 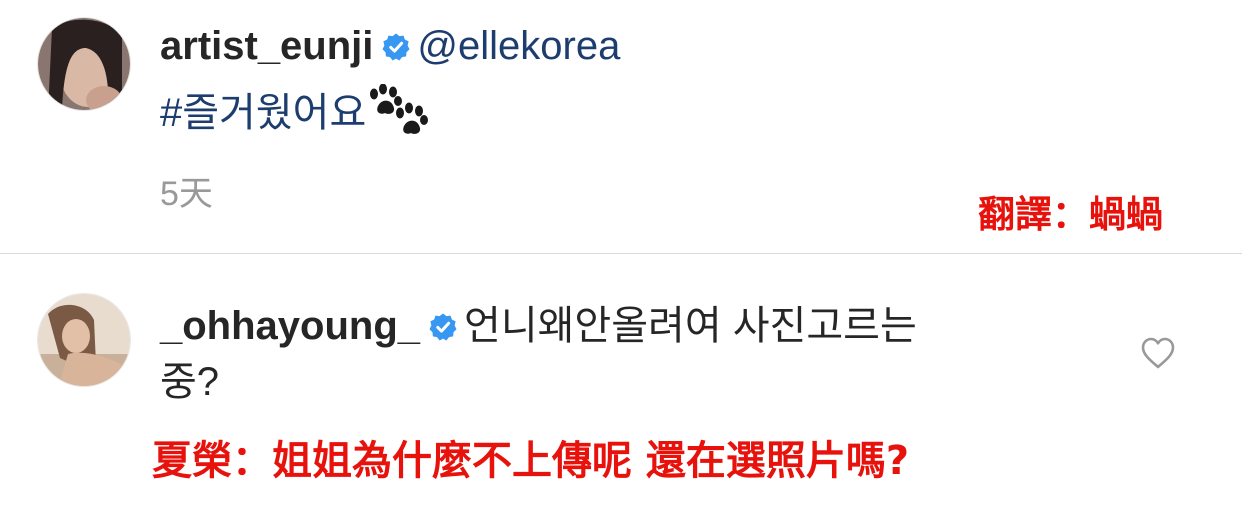 What do you see at coordinates (1070, 214) in the screenshot?
I see `translation-caption: 翻譯：蝸蝸` at bounding box center [1070, 214].